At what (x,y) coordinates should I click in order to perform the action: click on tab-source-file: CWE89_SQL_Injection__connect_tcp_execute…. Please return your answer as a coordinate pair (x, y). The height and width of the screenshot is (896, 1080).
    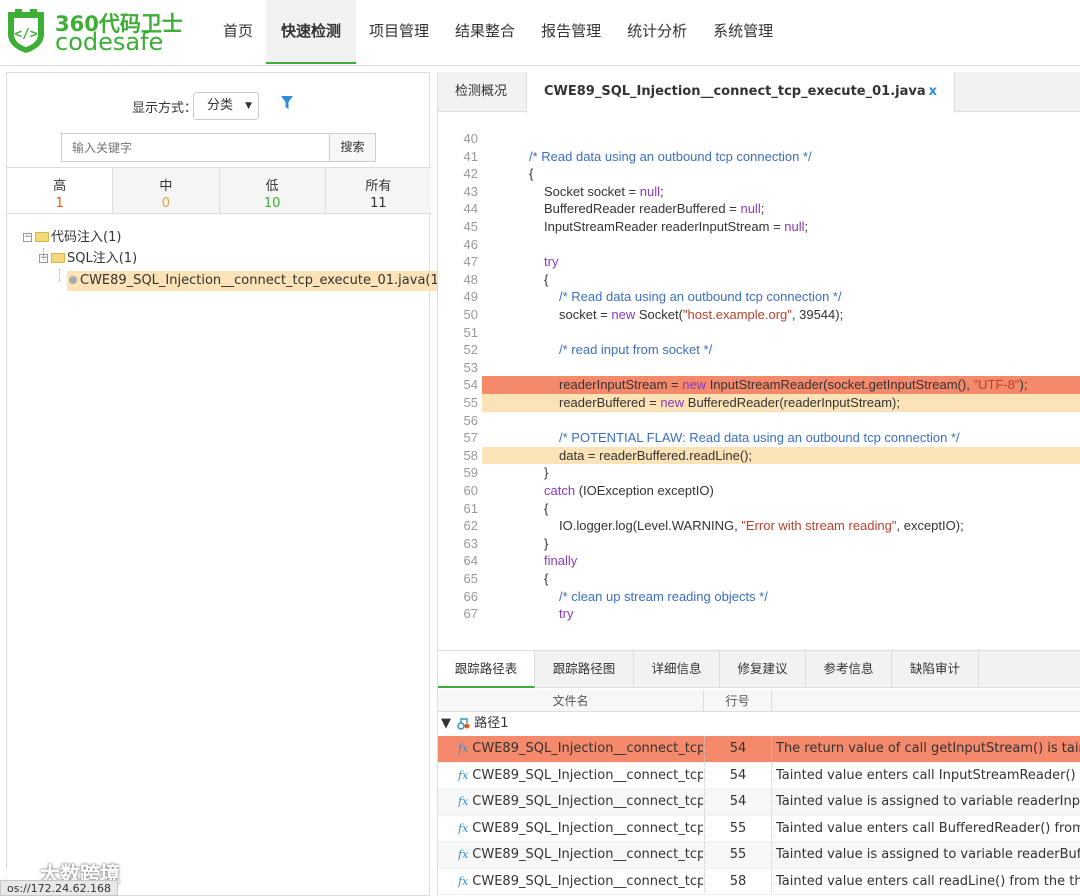
    Looking at the image, I should click on (740, 92).